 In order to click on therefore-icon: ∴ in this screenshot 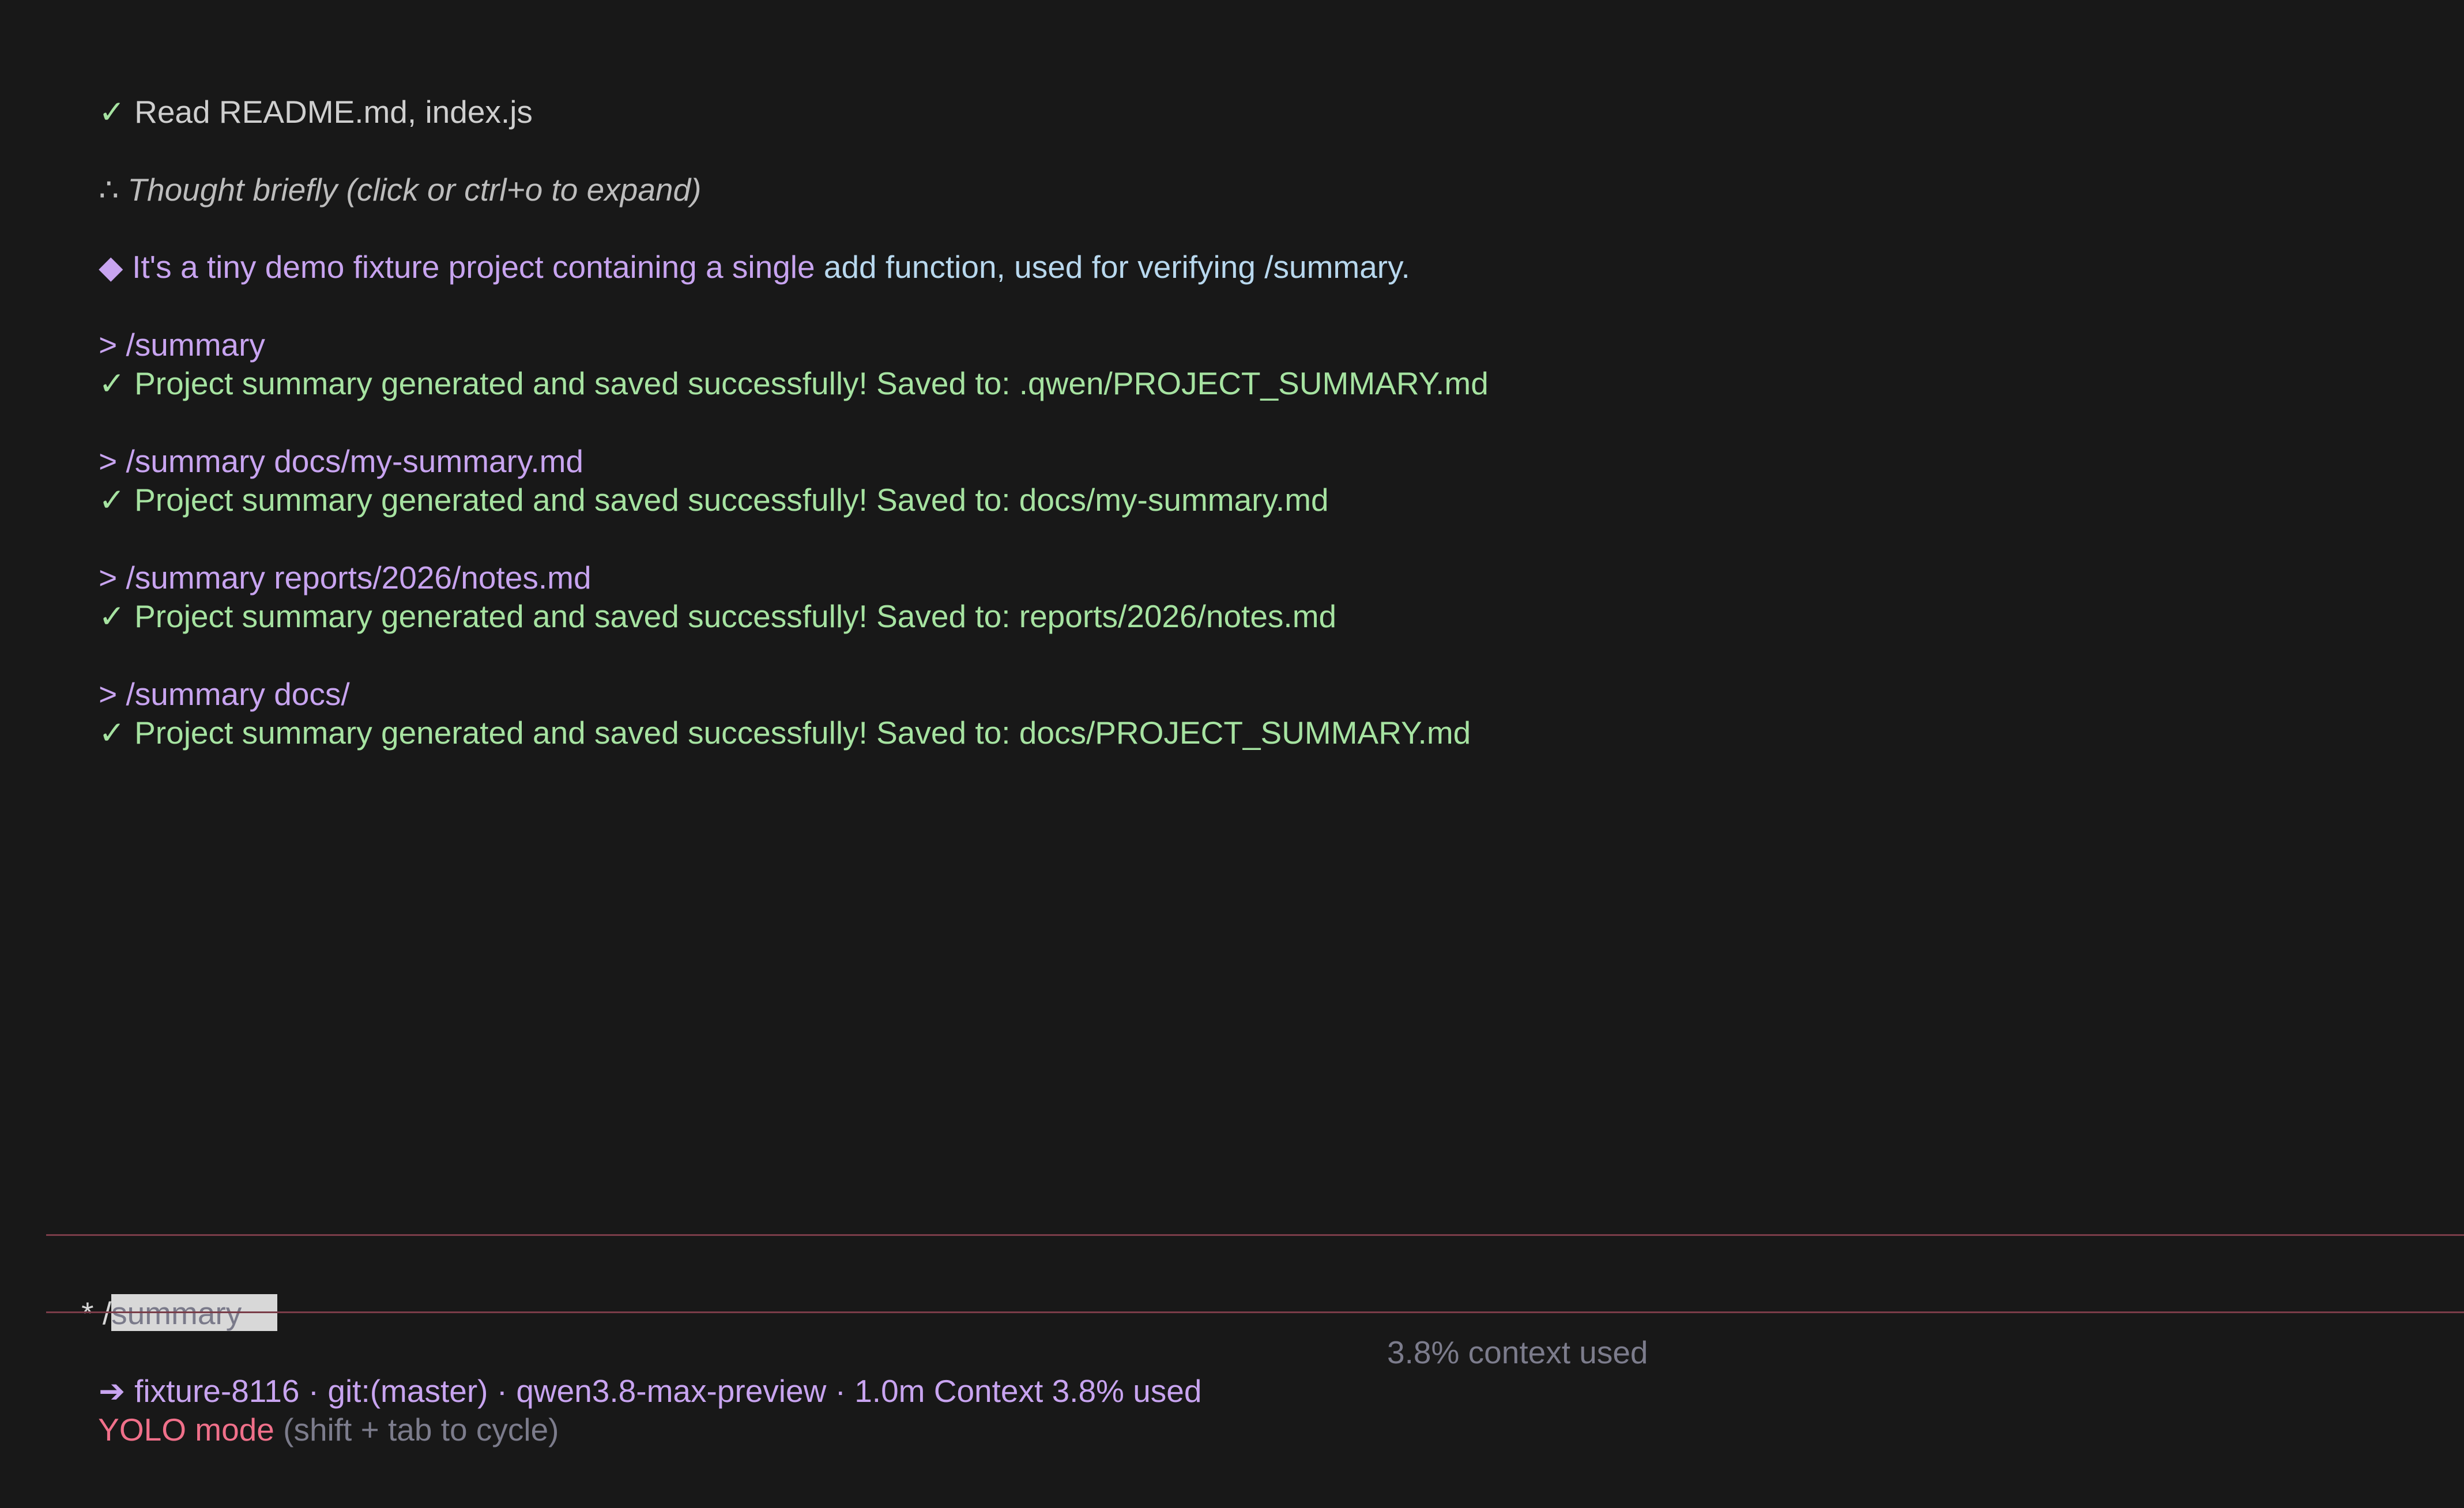, I will do `click(109, 190)`.